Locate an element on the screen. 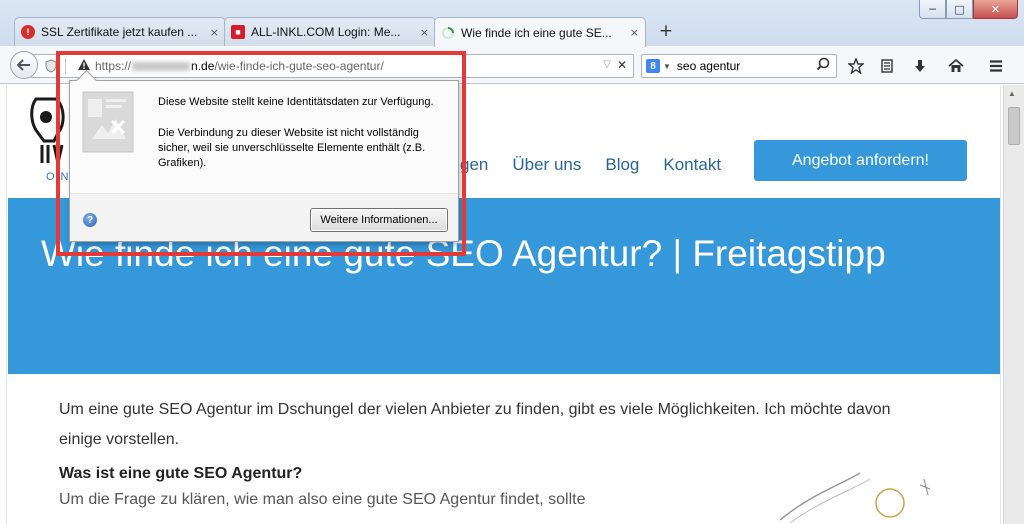  ssl-favicon-icon: ! is located at coordinates (28, 32).